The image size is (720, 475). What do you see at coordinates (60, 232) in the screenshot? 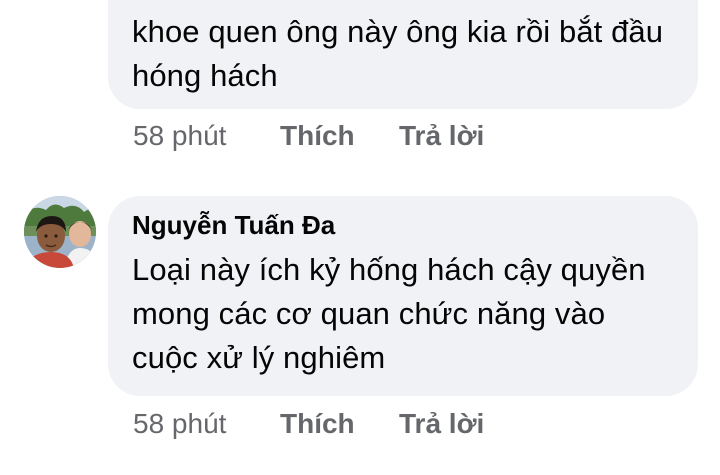
I see `avatar` at bounding box center [60, 232].